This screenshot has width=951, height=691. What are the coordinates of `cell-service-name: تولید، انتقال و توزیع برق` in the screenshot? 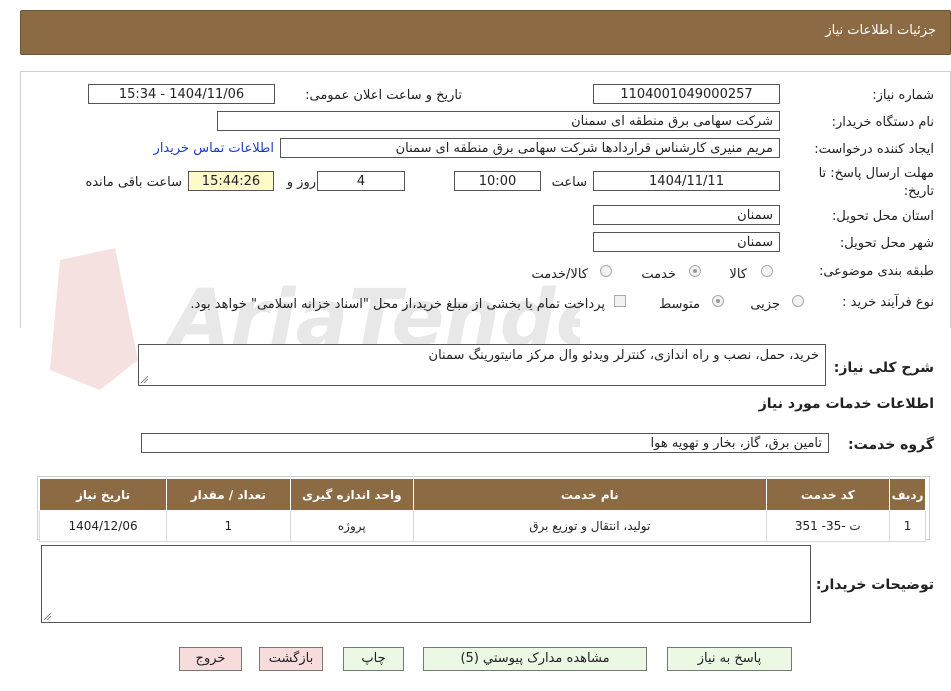 It's located at (590, 526).